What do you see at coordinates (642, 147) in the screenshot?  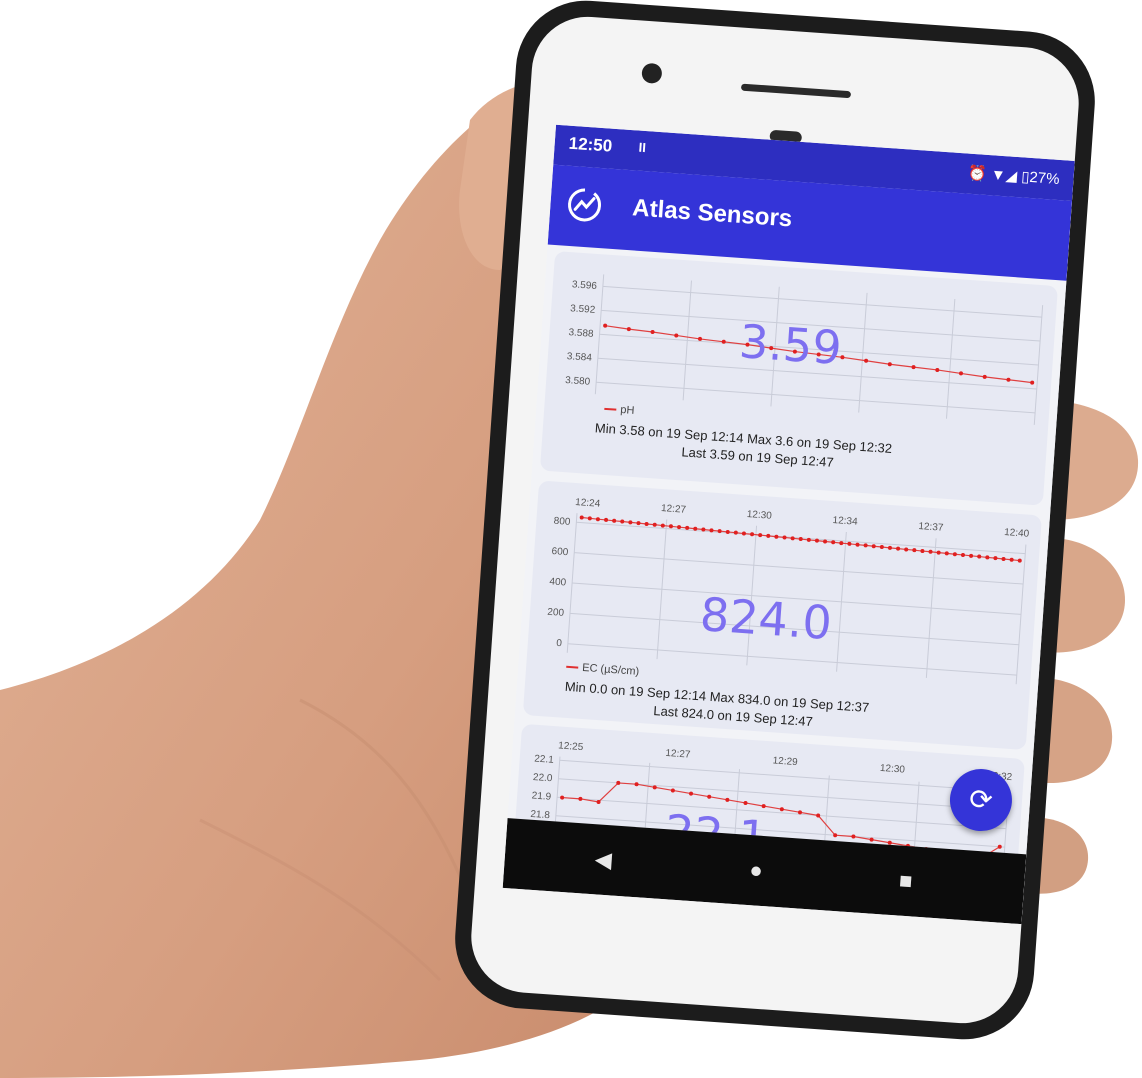 I see `pause-icon: II` at bounding box center [642, 147].